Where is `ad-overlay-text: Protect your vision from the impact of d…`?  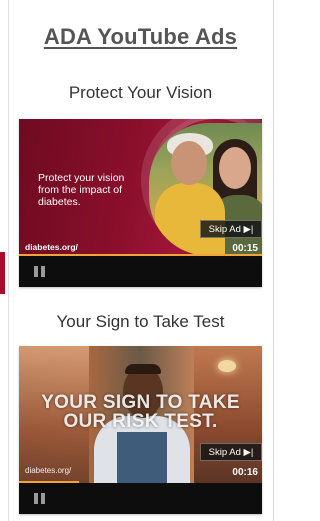
ad-overlay-text: Protect your vision from the impact of d… is located at coordinates (81, 190).